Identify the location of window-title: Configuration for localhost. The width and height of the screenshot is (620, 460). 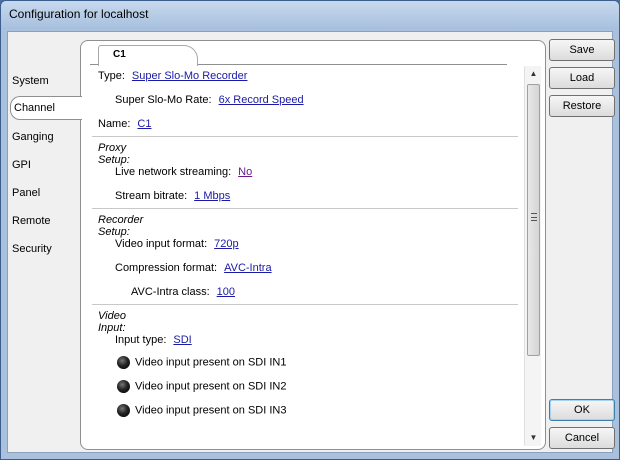
(79, 14).